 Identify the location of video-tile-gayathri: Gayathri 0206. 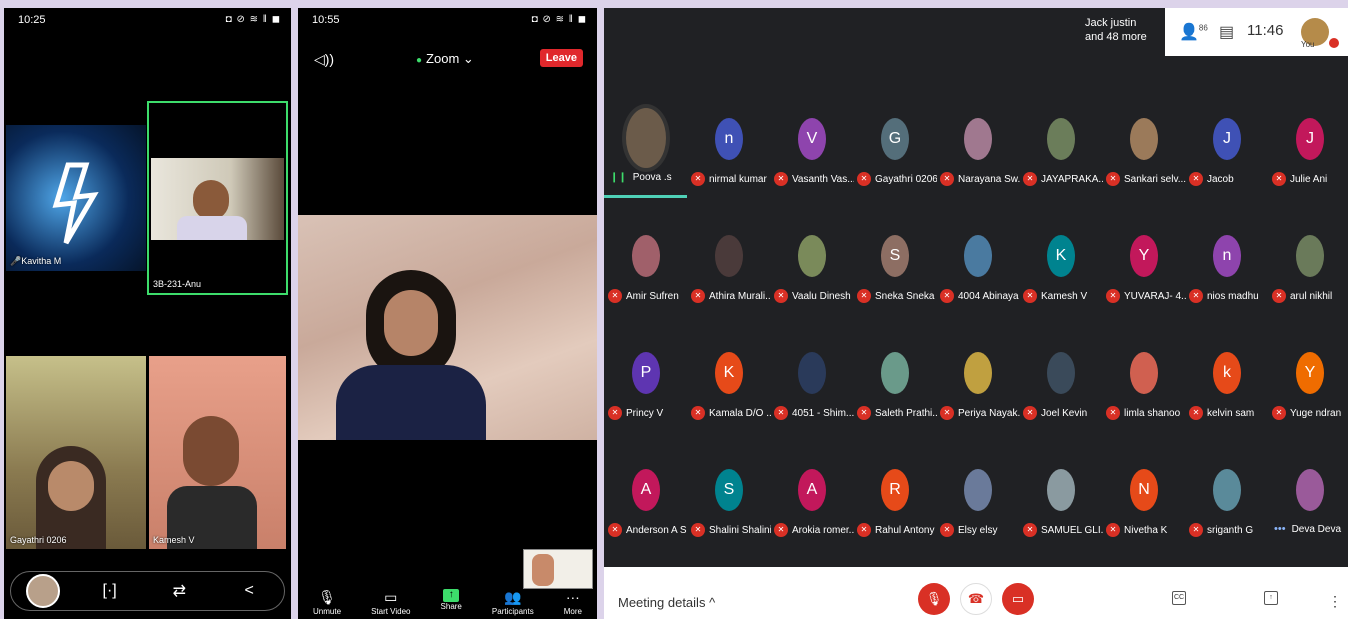
(76, 452).